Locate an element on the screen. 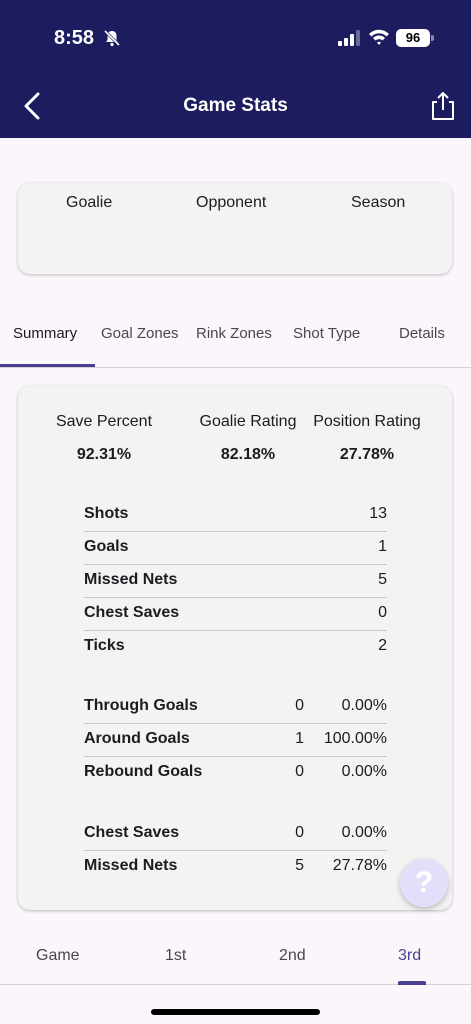 The height and width of the screenshot is (1024, 471). period-tabs: Game 1st 2nd 3rd is located at coordinates (235, 960).